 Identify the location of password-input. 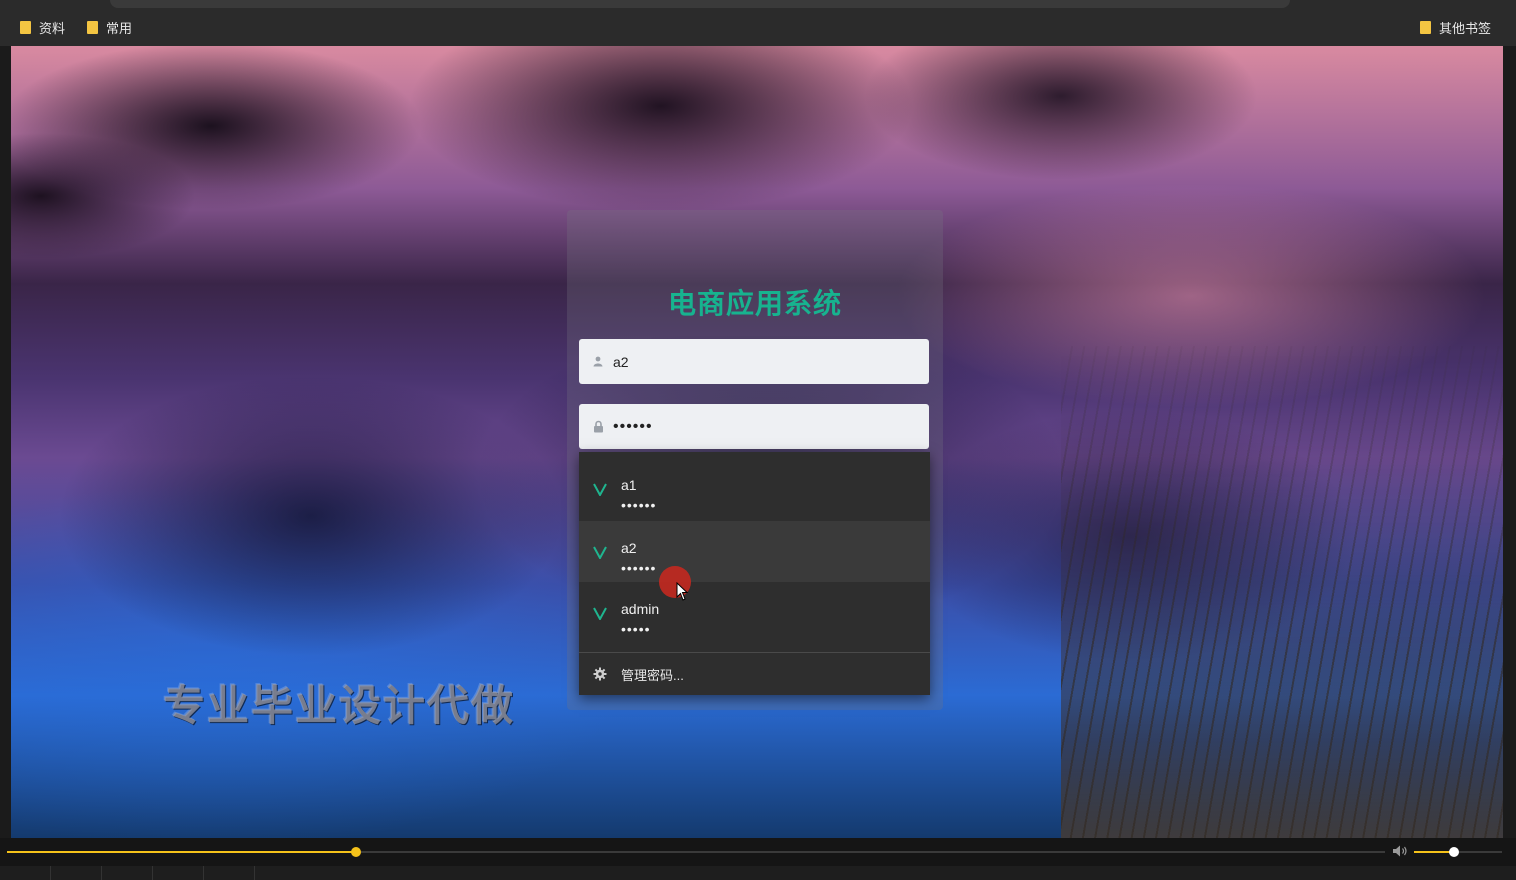
(763, 426).